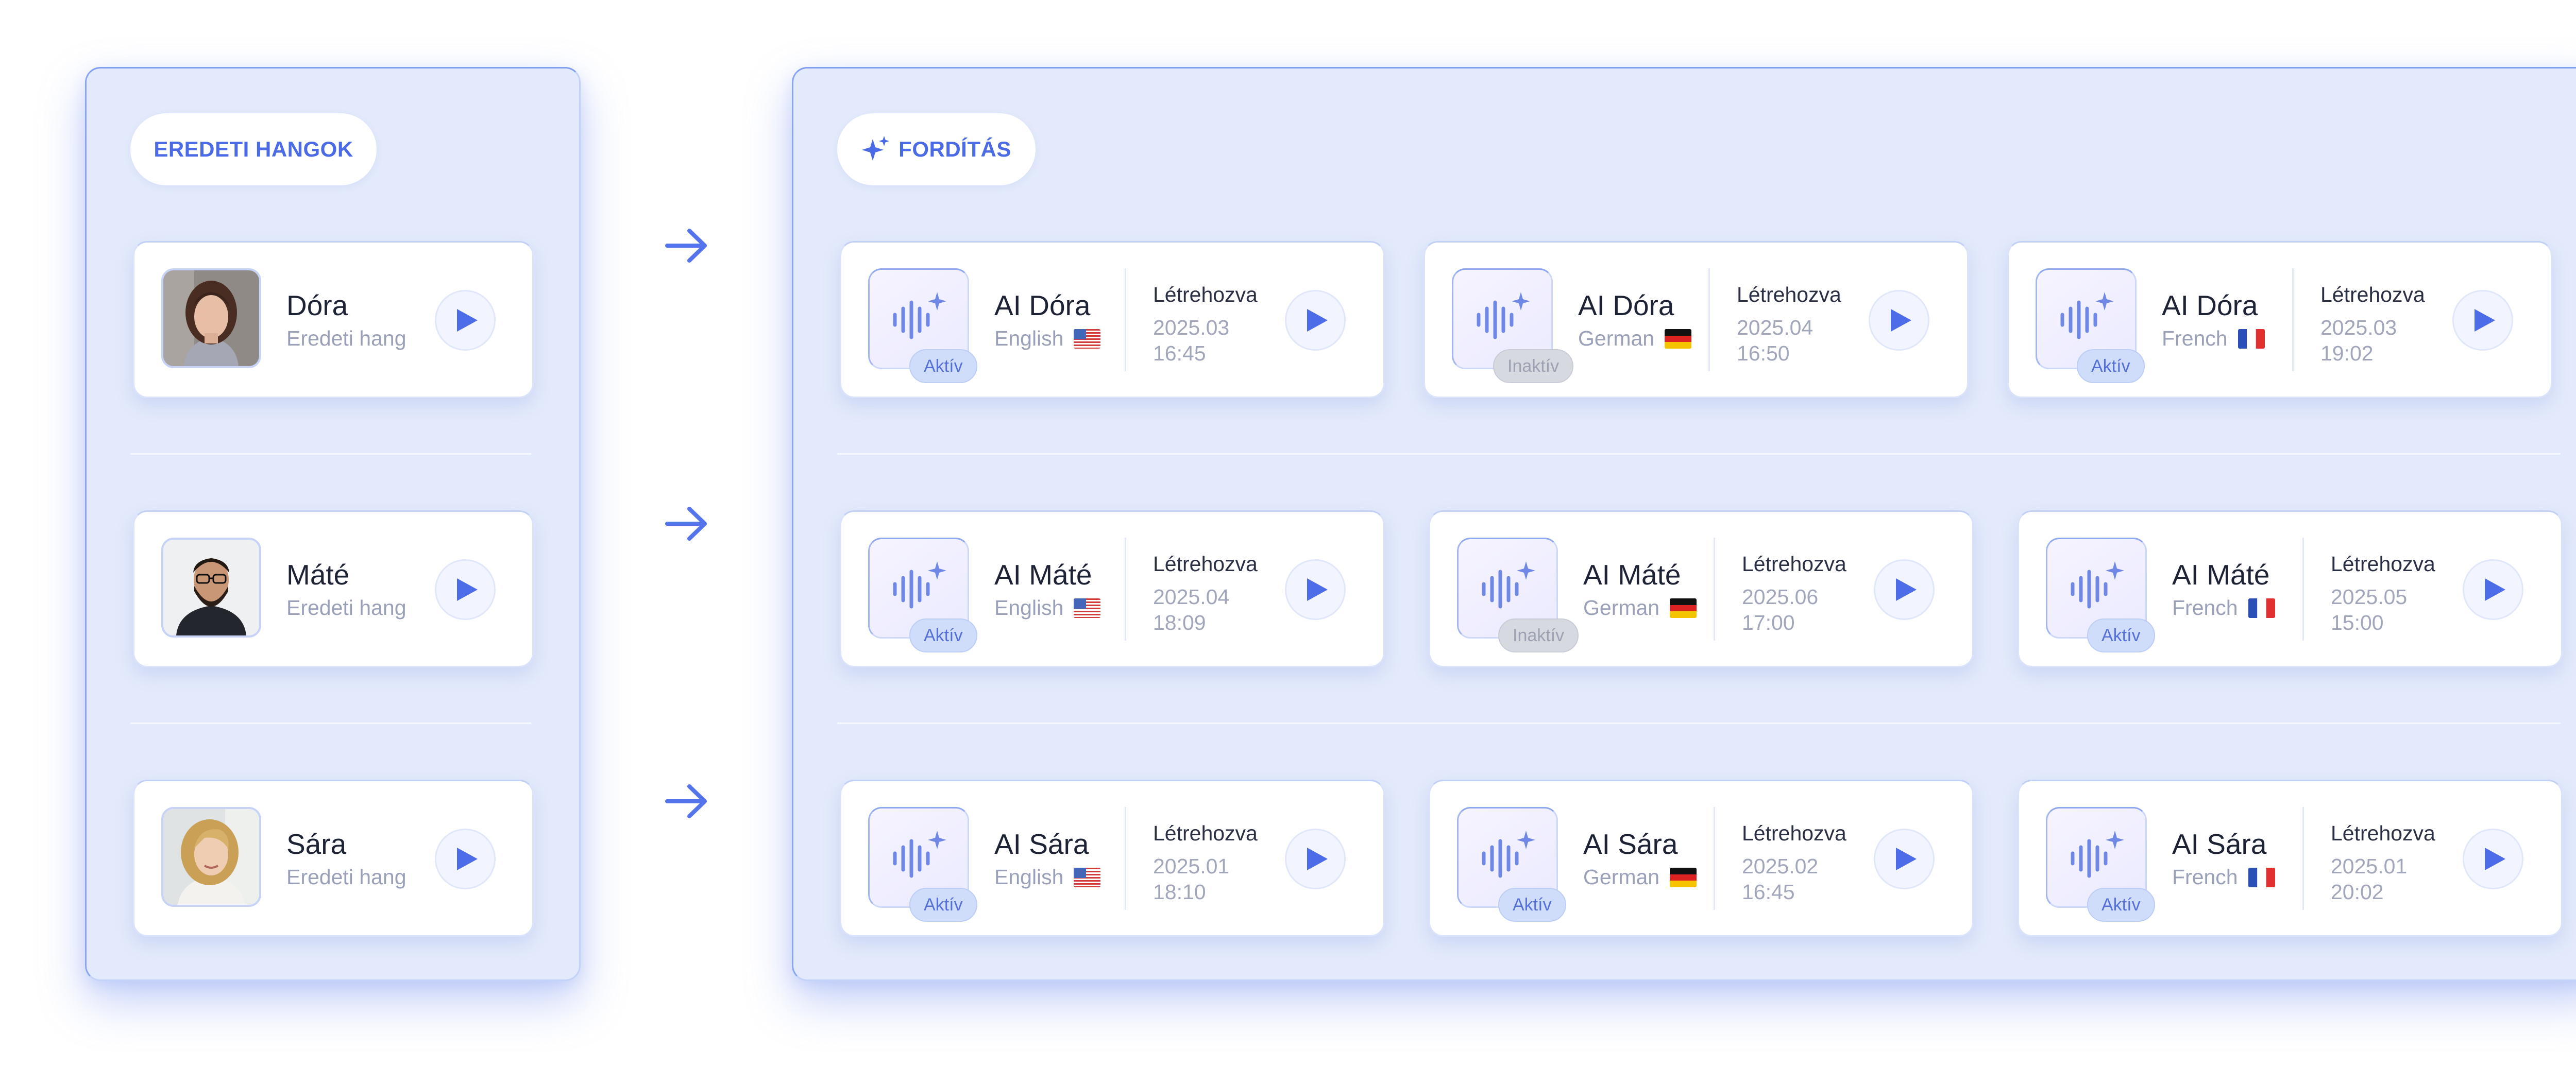  I want to click on created-datetime: 2025.03 16:45, so click(1204, 340).